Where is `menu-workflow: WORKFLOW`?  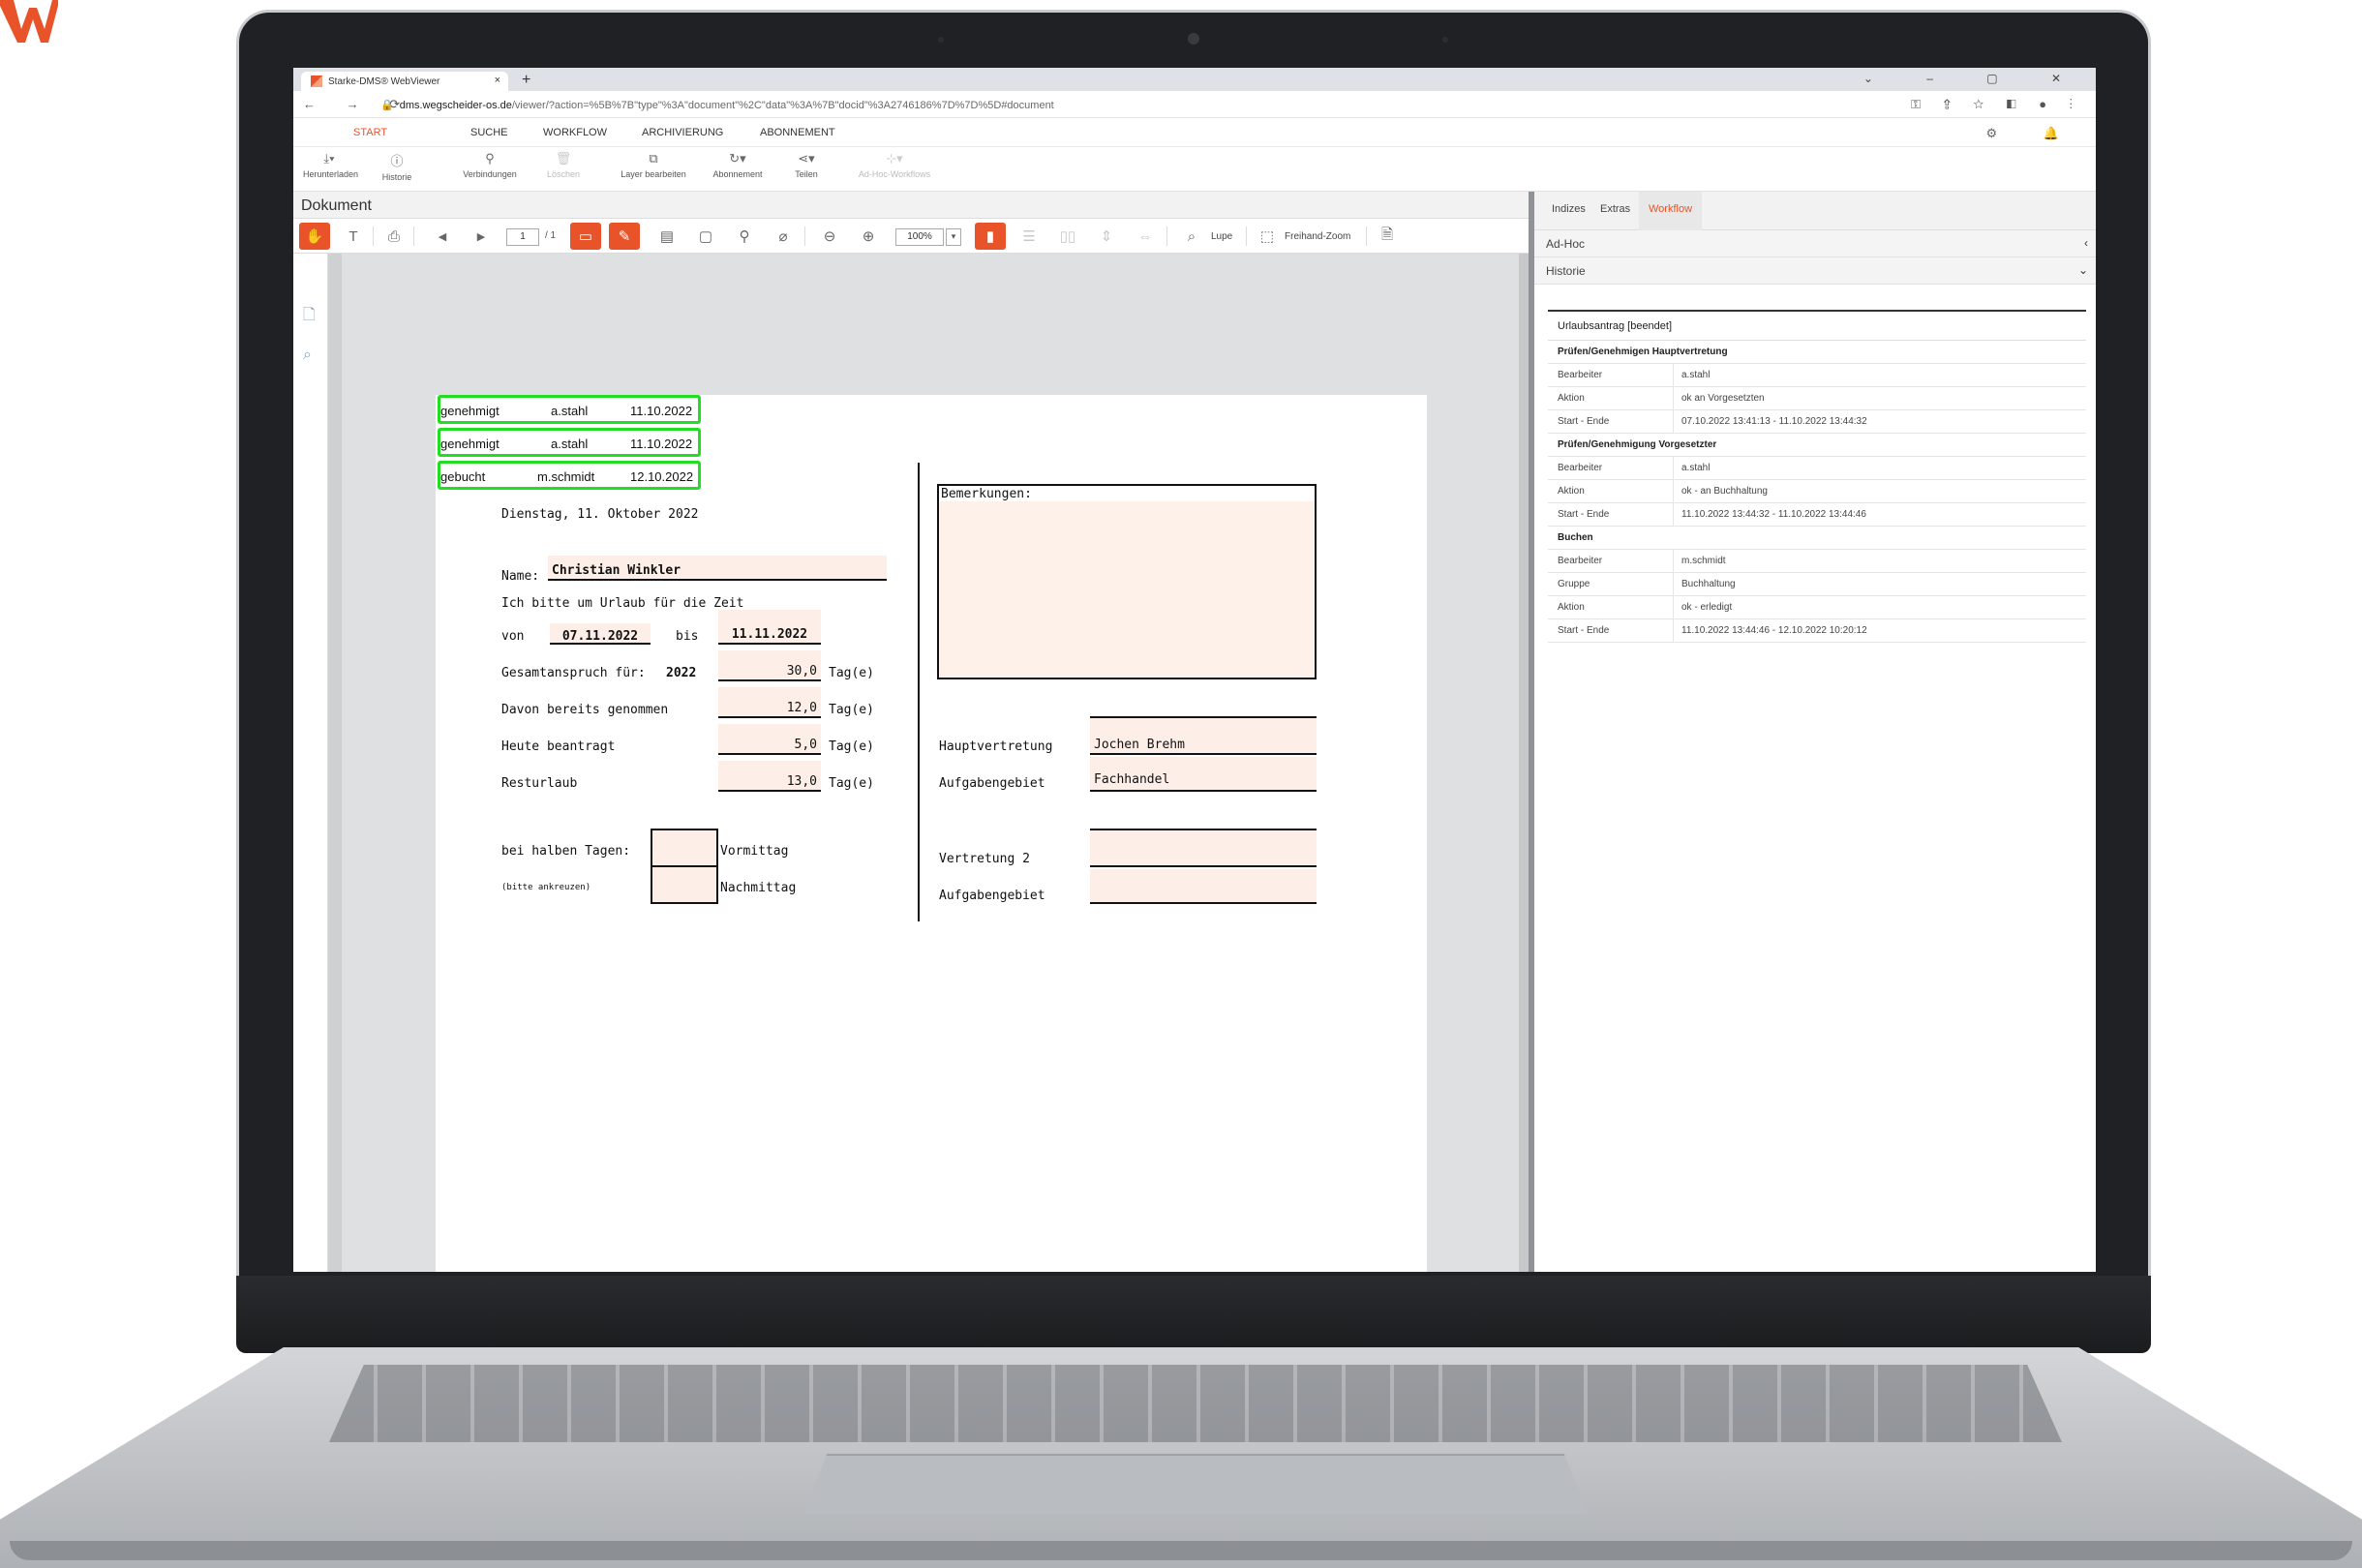 menu-workflow: WORKFLOW is located at coordinates (575, 132).